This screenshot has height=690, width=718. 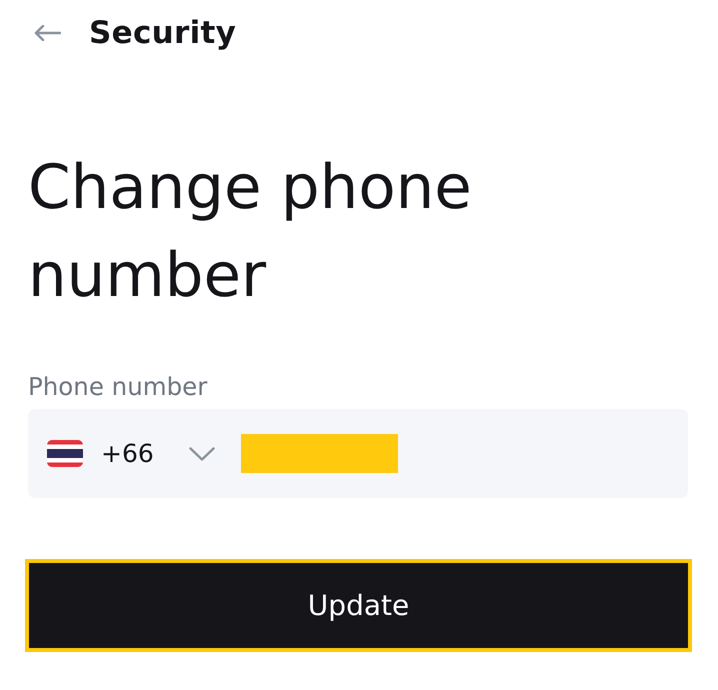 I want to click on back-arrow-icon, so click(x=47, y=33).